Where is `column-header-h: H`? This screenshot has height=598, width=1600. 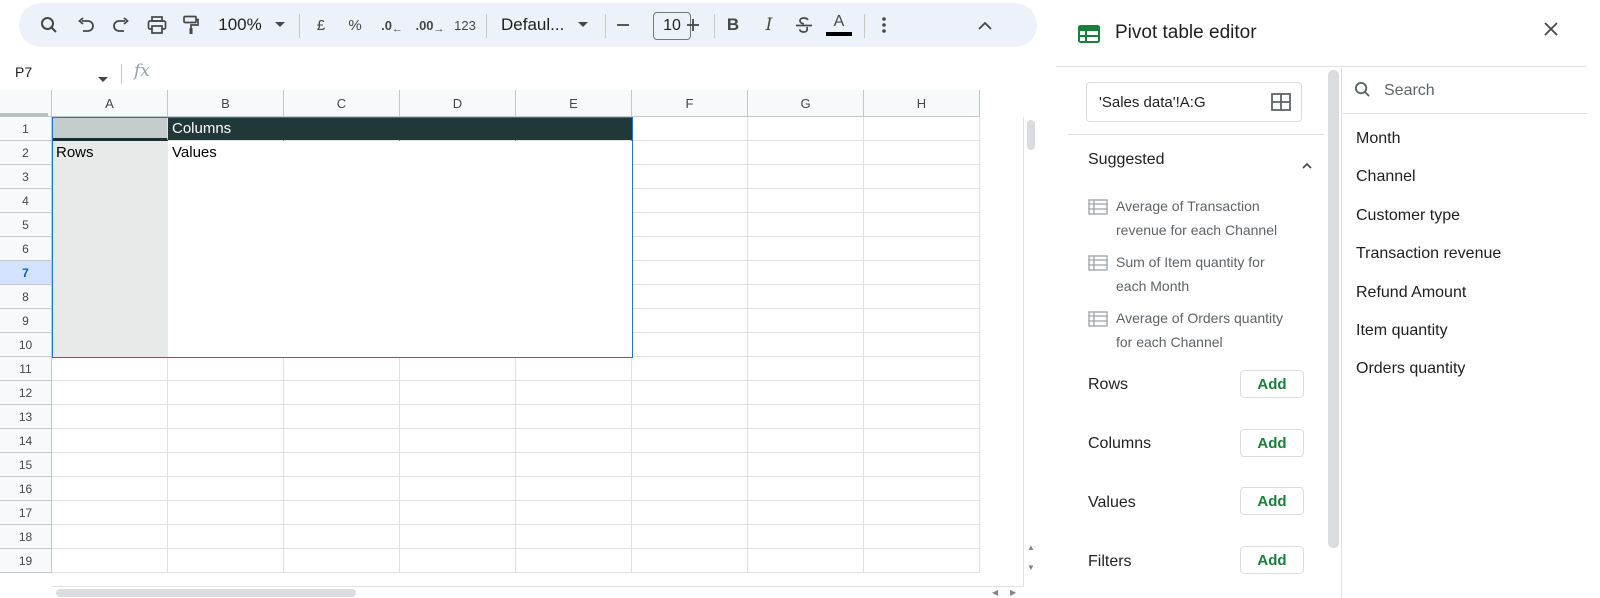 column-header-h: H is located at coordinates (922, 103).